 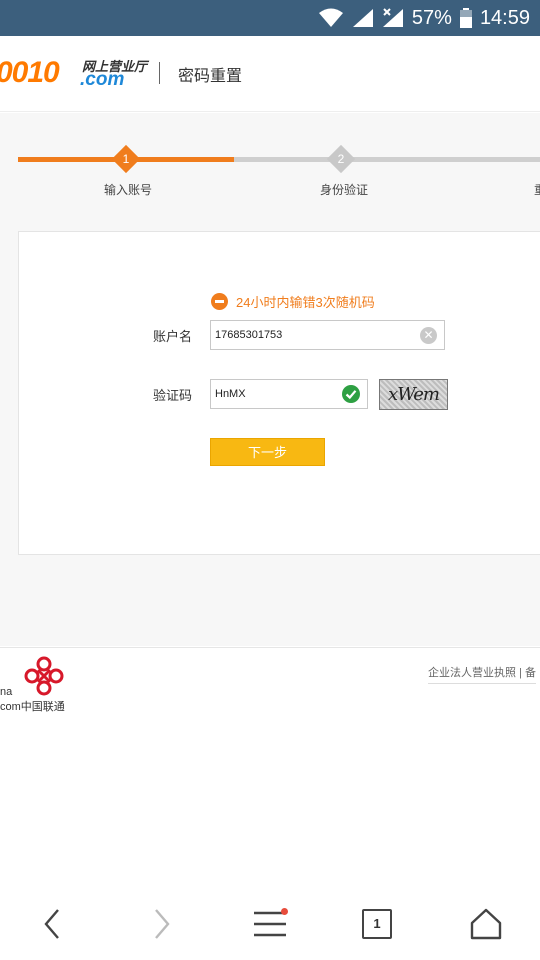 I want to click on step-2-number: 2, so click(x=341, y=159).